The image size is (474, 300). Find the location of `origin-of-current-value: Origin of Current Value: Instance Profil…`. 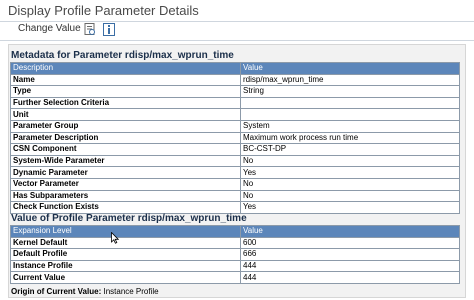

origin-of-current-value: Origin of Current Value: Instance Profil… is located at coordinates (85, 291).